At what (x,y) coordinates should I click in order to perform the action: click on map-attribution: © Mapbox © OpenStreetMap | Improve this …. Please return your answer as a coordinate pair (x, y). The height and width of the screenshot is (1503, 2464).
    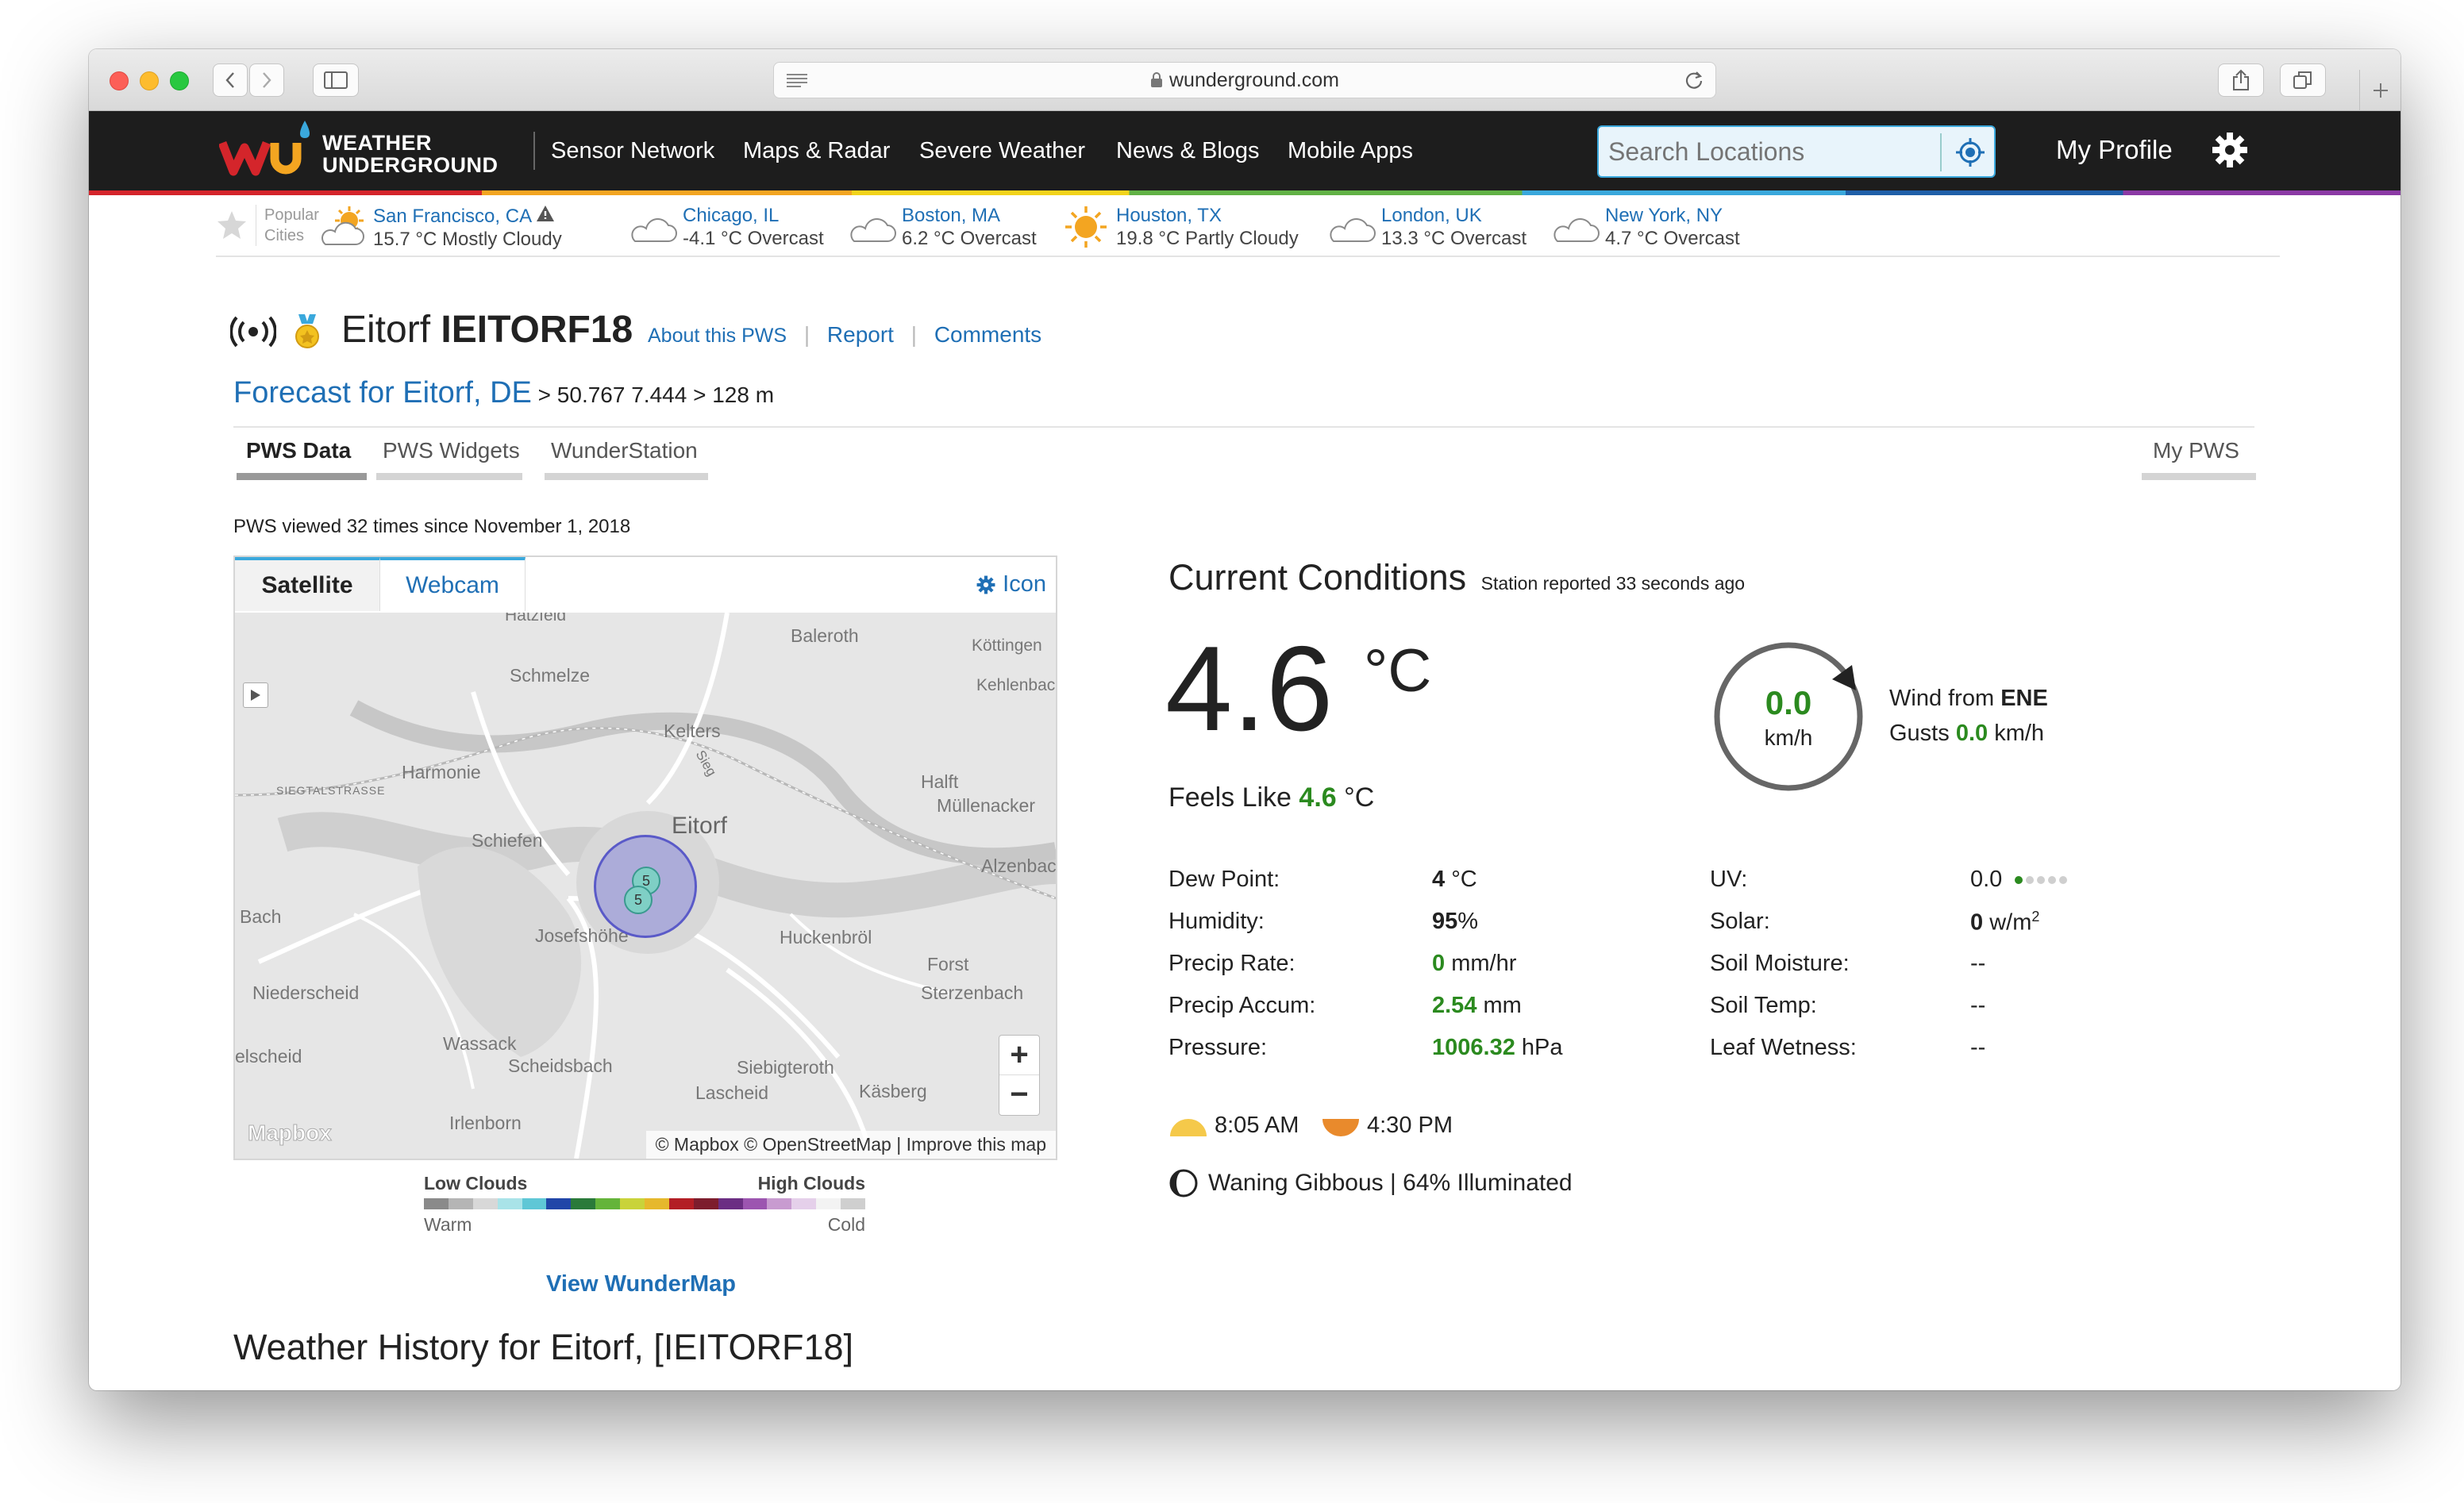
    Looking at the image, I should click on (850, 1145).